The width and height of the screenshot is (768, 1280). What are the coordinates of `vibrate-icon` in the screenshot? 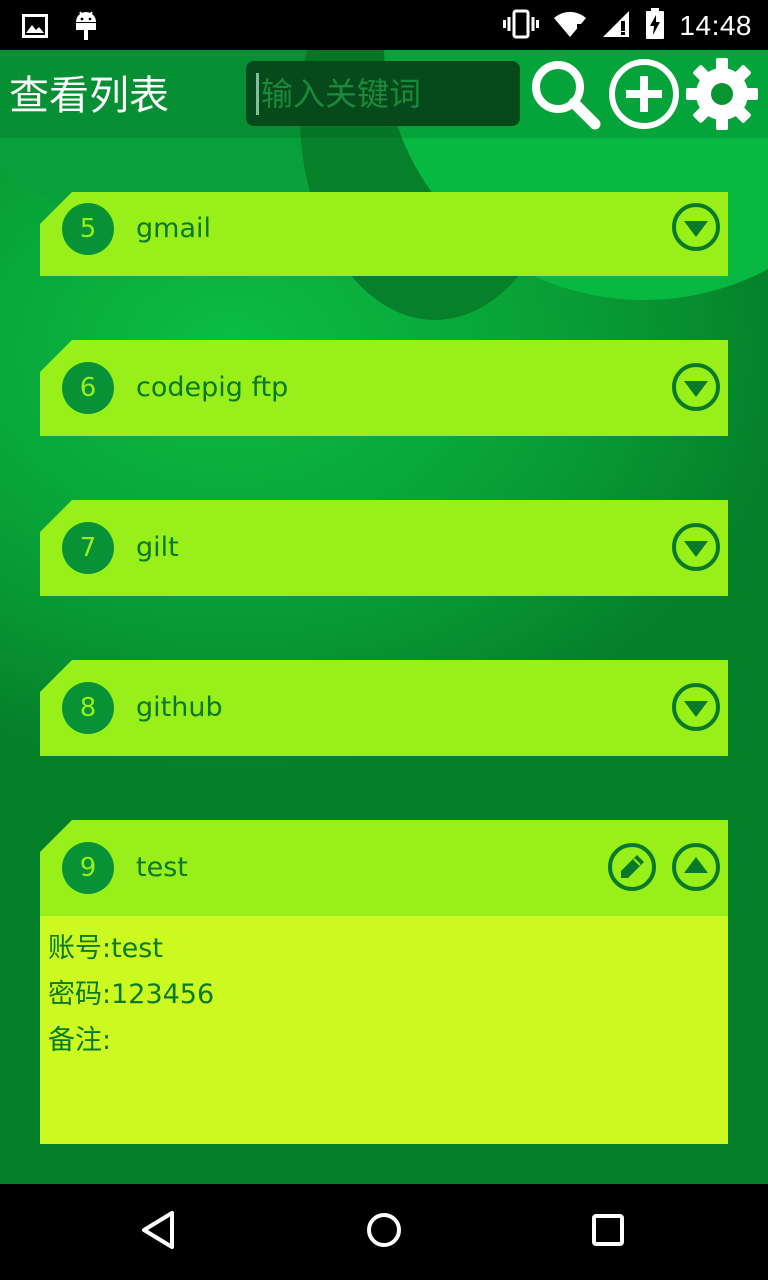 It's located at (521, 26).